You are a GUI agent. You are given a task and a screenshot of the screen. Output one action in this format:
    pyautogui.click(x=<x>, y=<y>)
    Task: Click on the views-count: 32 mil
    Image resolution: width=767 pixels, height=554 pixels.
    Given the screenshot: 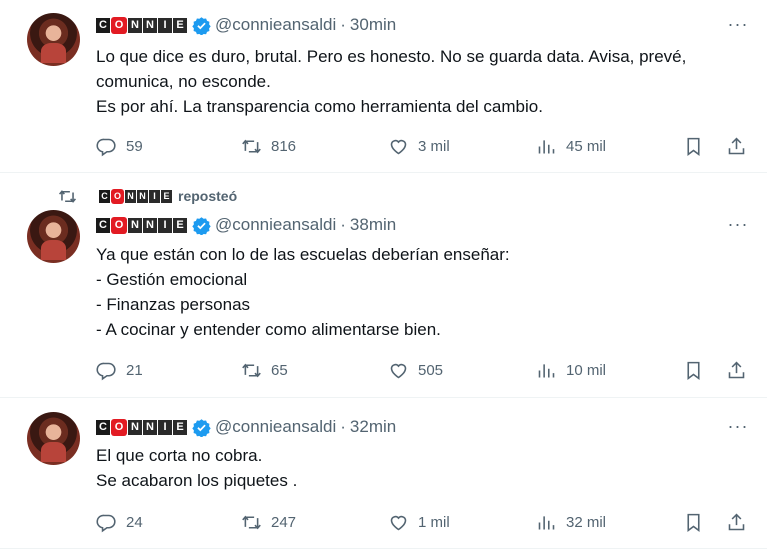 What is the action you would take?
    pyautogui.click(x=586, y=522)
    